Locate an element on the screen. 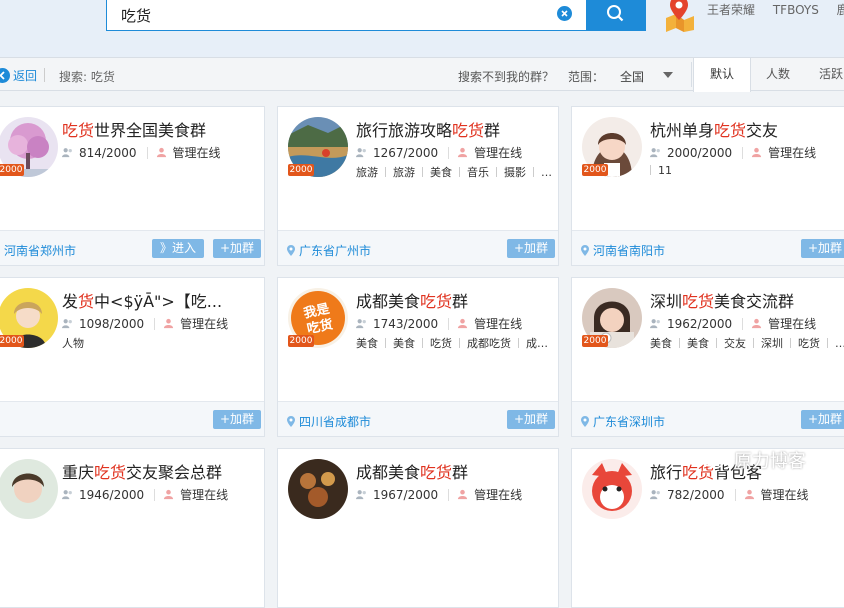 The image size is (844, 608). tag: 11 is located at coordinates (665, 170).